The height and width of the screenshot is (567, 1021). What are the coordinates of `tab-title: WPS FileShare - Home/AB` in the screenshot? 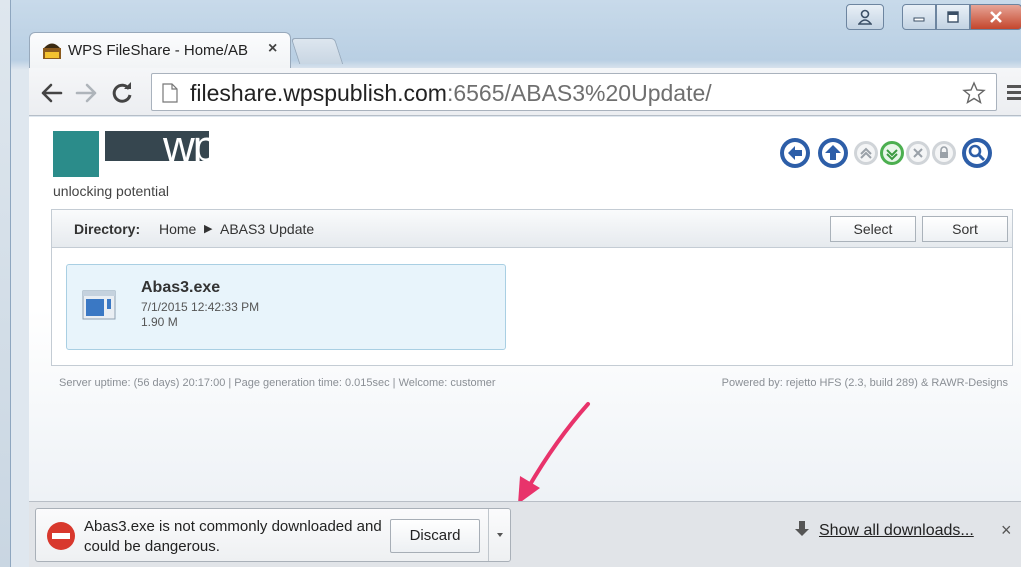 It's located at (158, 50).